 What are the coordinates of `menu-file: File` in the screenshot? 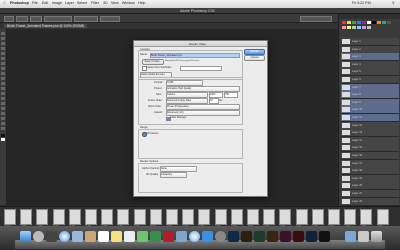 It's located at (35, 3).